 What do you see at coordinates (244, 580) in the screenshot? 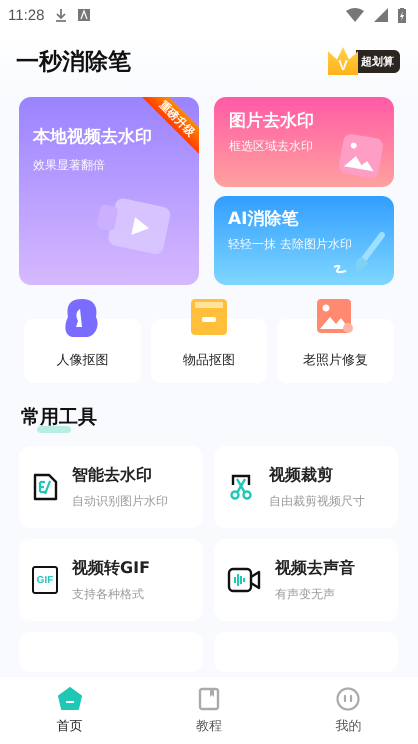
I see `video-camera-icon` at bounding box center [244, 580].